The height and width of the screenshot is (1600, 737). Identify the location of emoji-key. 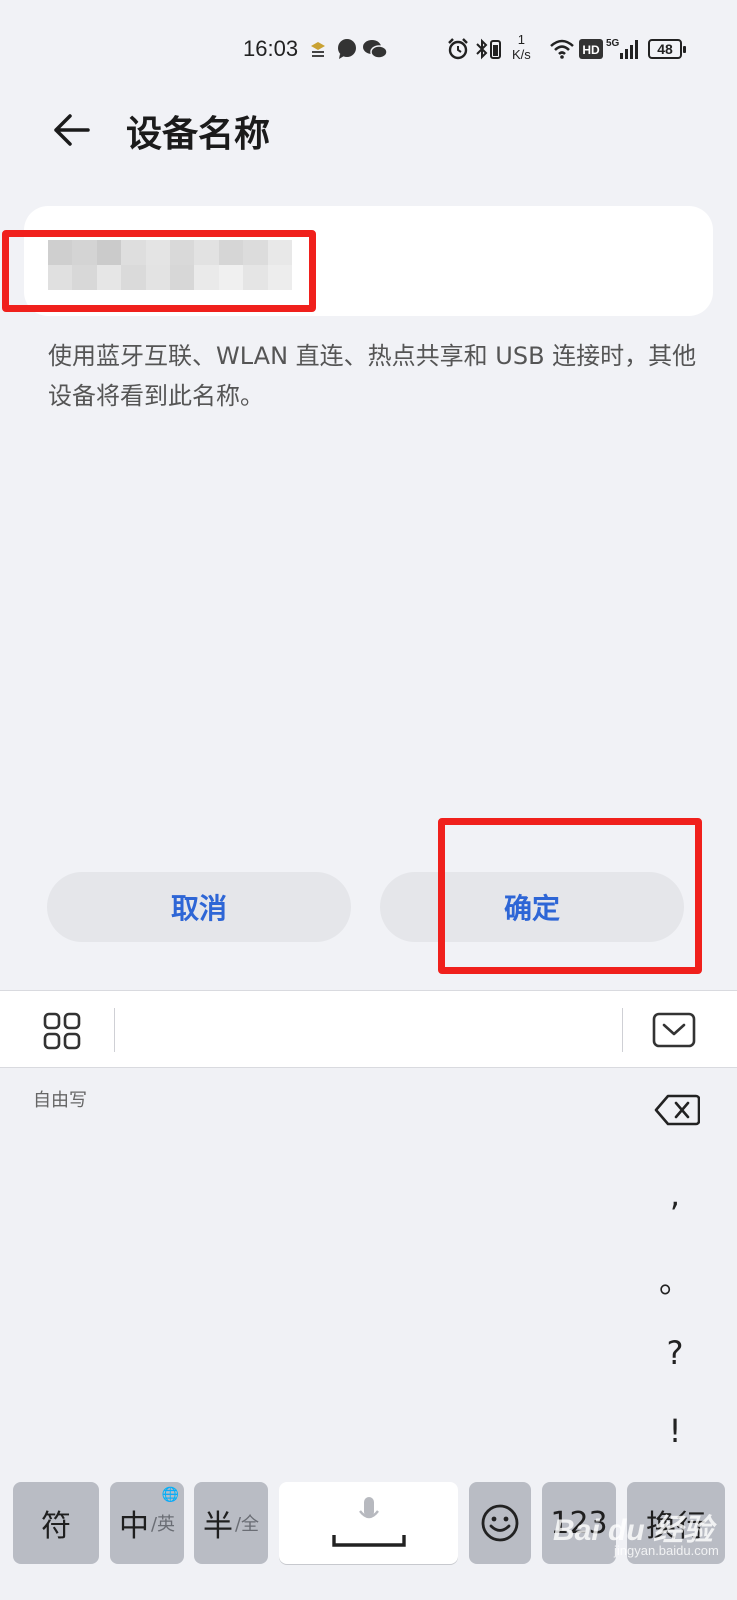
(500, 1523).